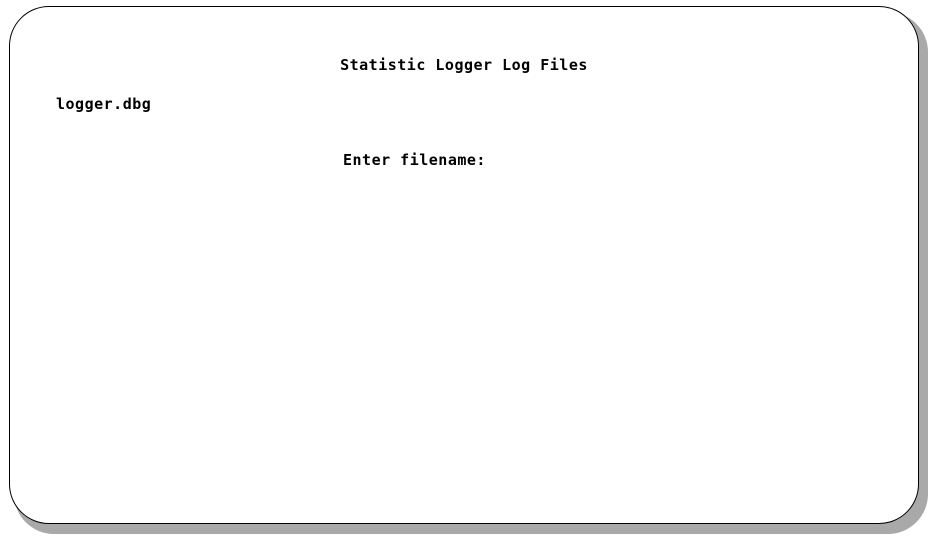 The height and width of the screenshot is (537, 932). What do you see at coordinates (414, 160) in the screenshot?
I see `filename-prompt-label: Enter filename:` at bounding box center [414, 160].